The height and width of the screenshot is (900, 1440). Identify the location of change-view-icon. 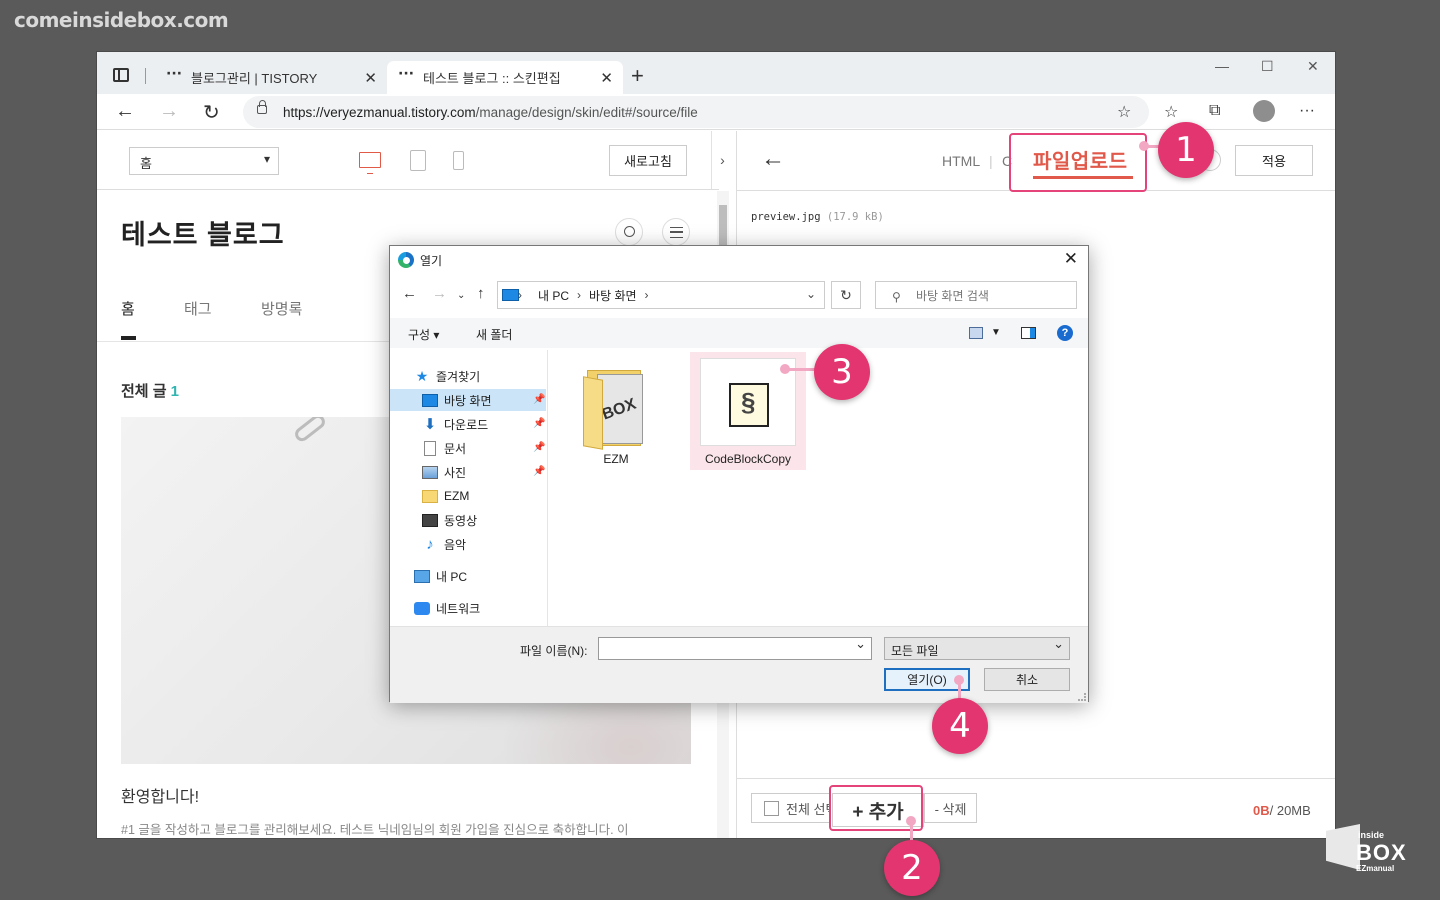
(976, 333).